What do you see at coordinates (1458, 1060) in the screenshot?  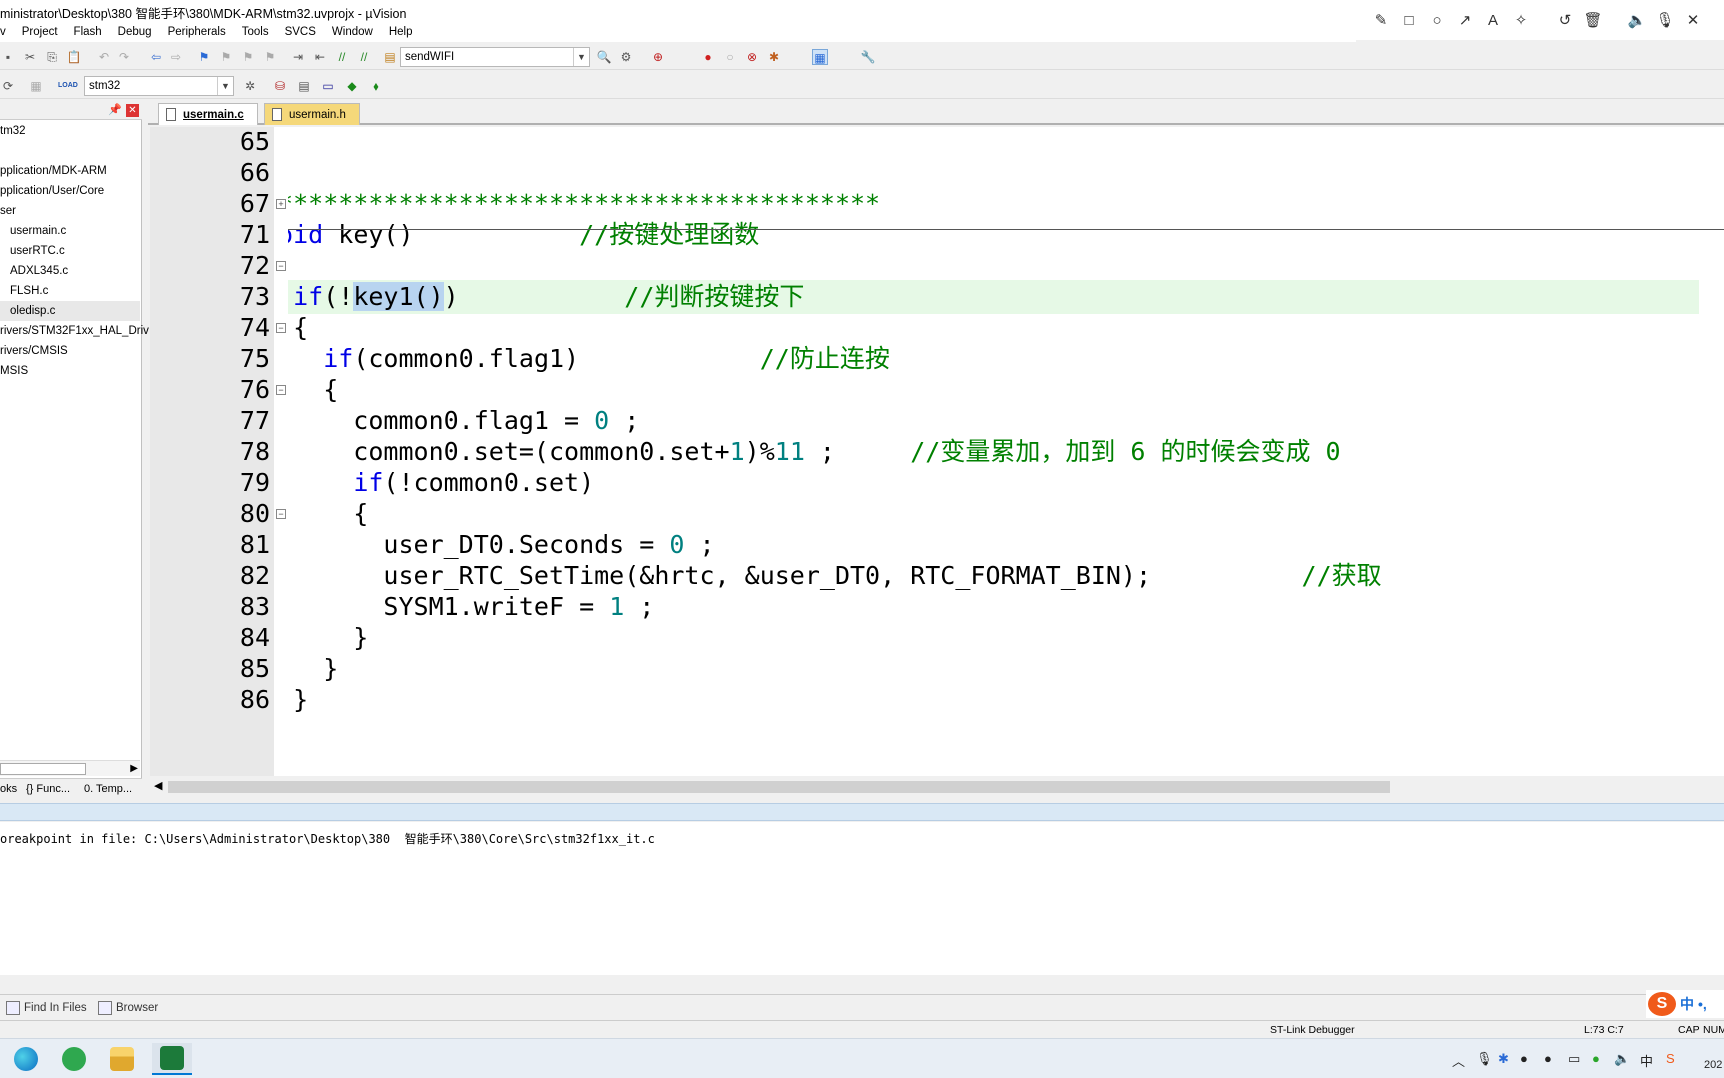 I see `chevron-up-icon: ︿` at bounding box center [1458, 1060].